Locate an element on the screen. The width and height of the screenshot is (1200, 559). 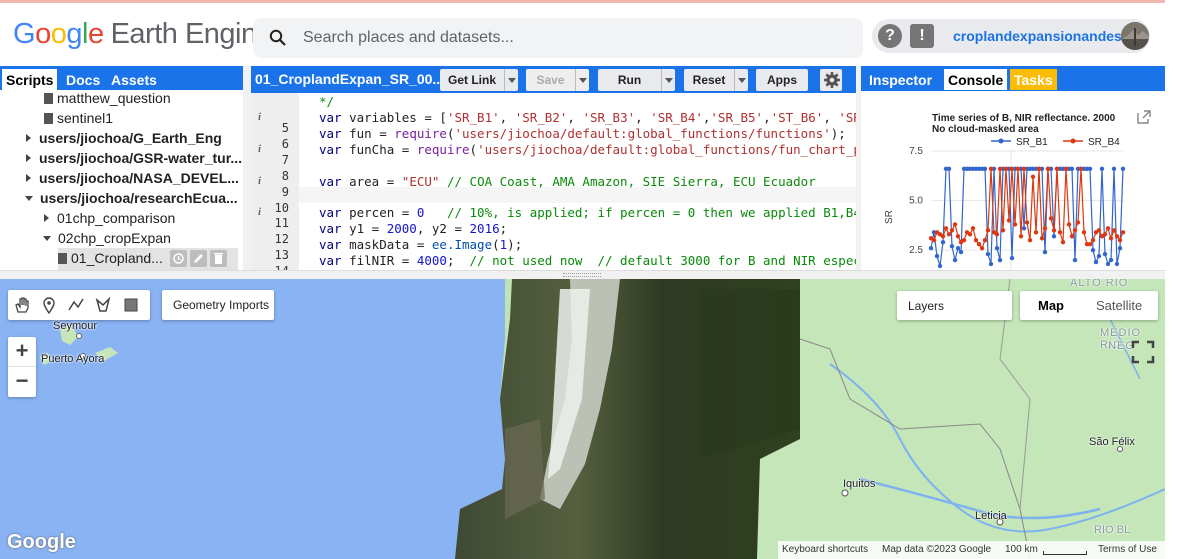
delete-icon is located at coordinates (218, 258).